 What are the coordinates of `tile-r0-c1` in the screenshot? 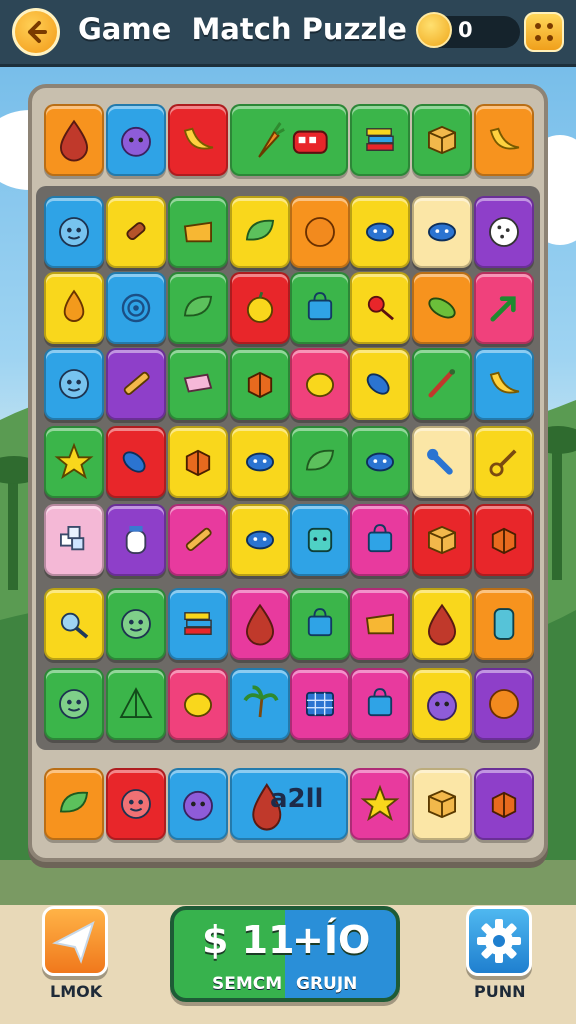 It's located at (136, 232).